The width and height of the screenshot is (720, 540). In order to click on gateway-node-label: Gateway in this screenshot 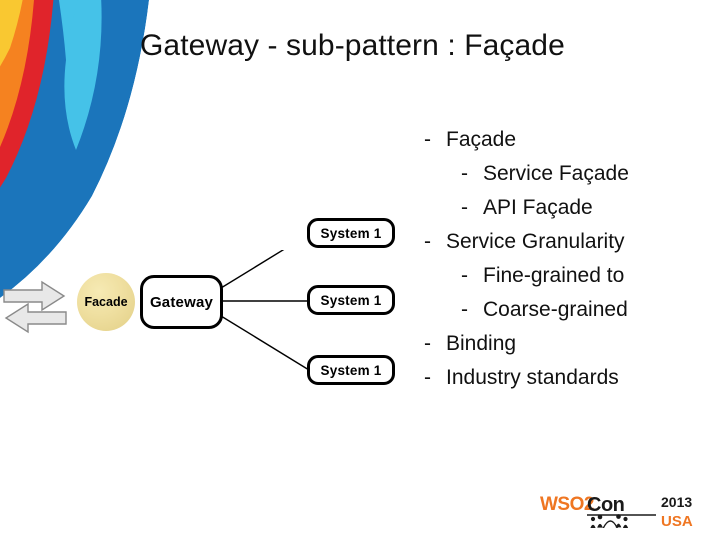, I will do `click(181, 302)`.